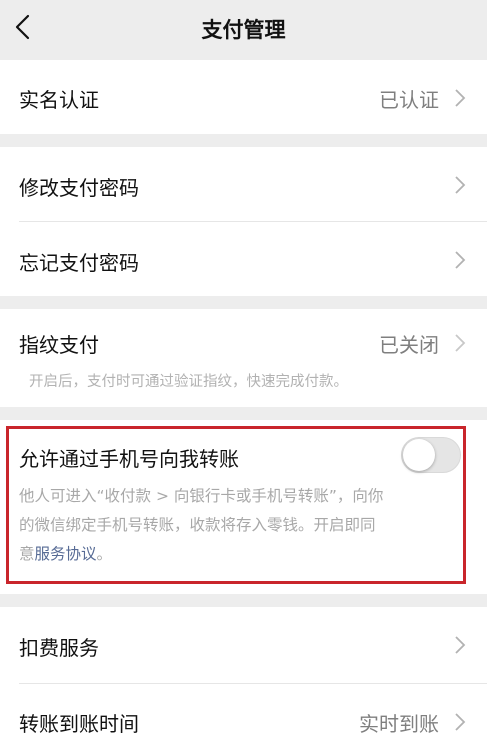  What do you see at coordinates (59, 648) in the screenshot?
I see `deduction-service-label: 扣费服务` at bounding box center [59, 648].